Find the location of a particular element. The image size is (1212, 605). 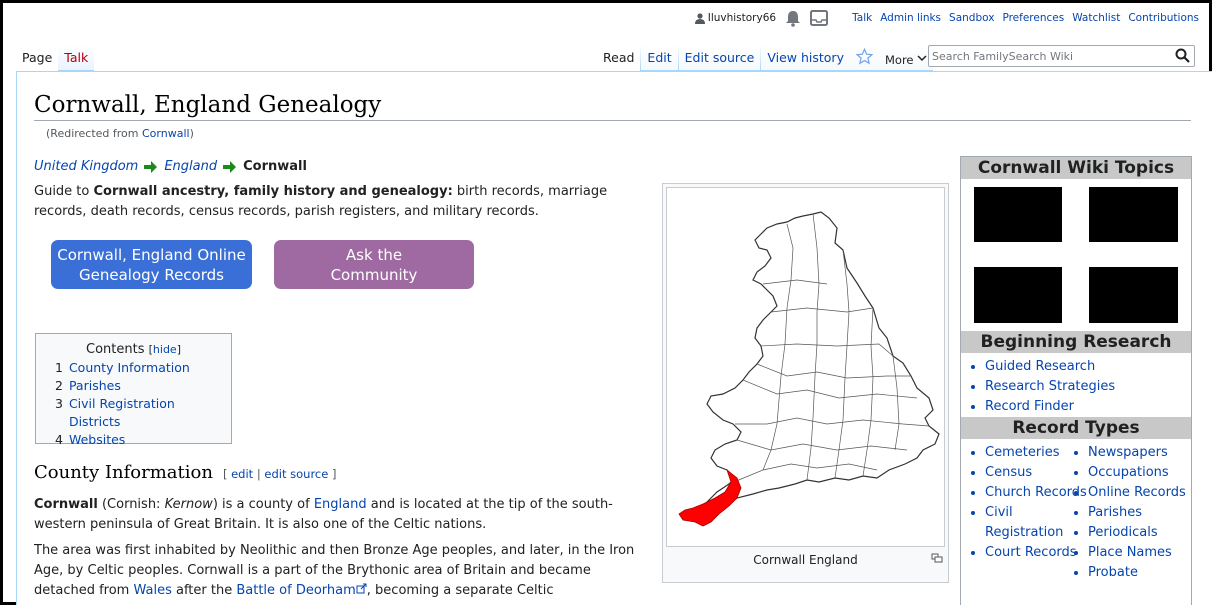

section-edit-link: edit is located at coordinates (242, 474).